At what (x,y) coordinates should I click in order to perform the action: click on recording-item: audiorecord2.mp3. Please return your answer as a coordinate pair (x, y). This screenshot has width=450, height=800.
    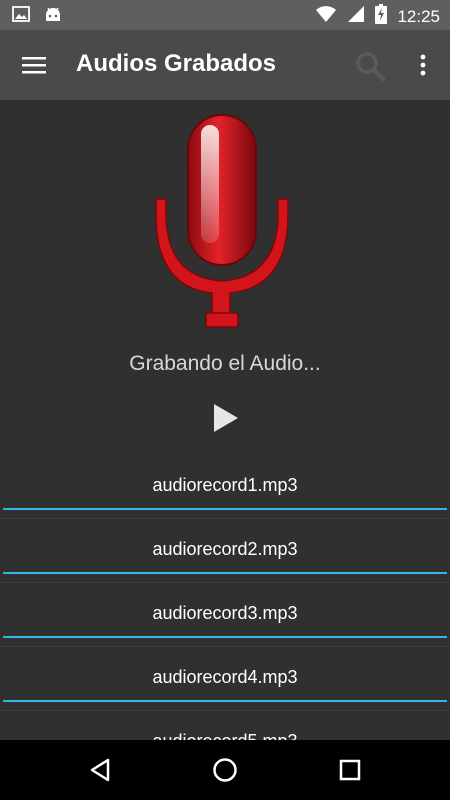
    Looking at the image, I should click on (225, 551).